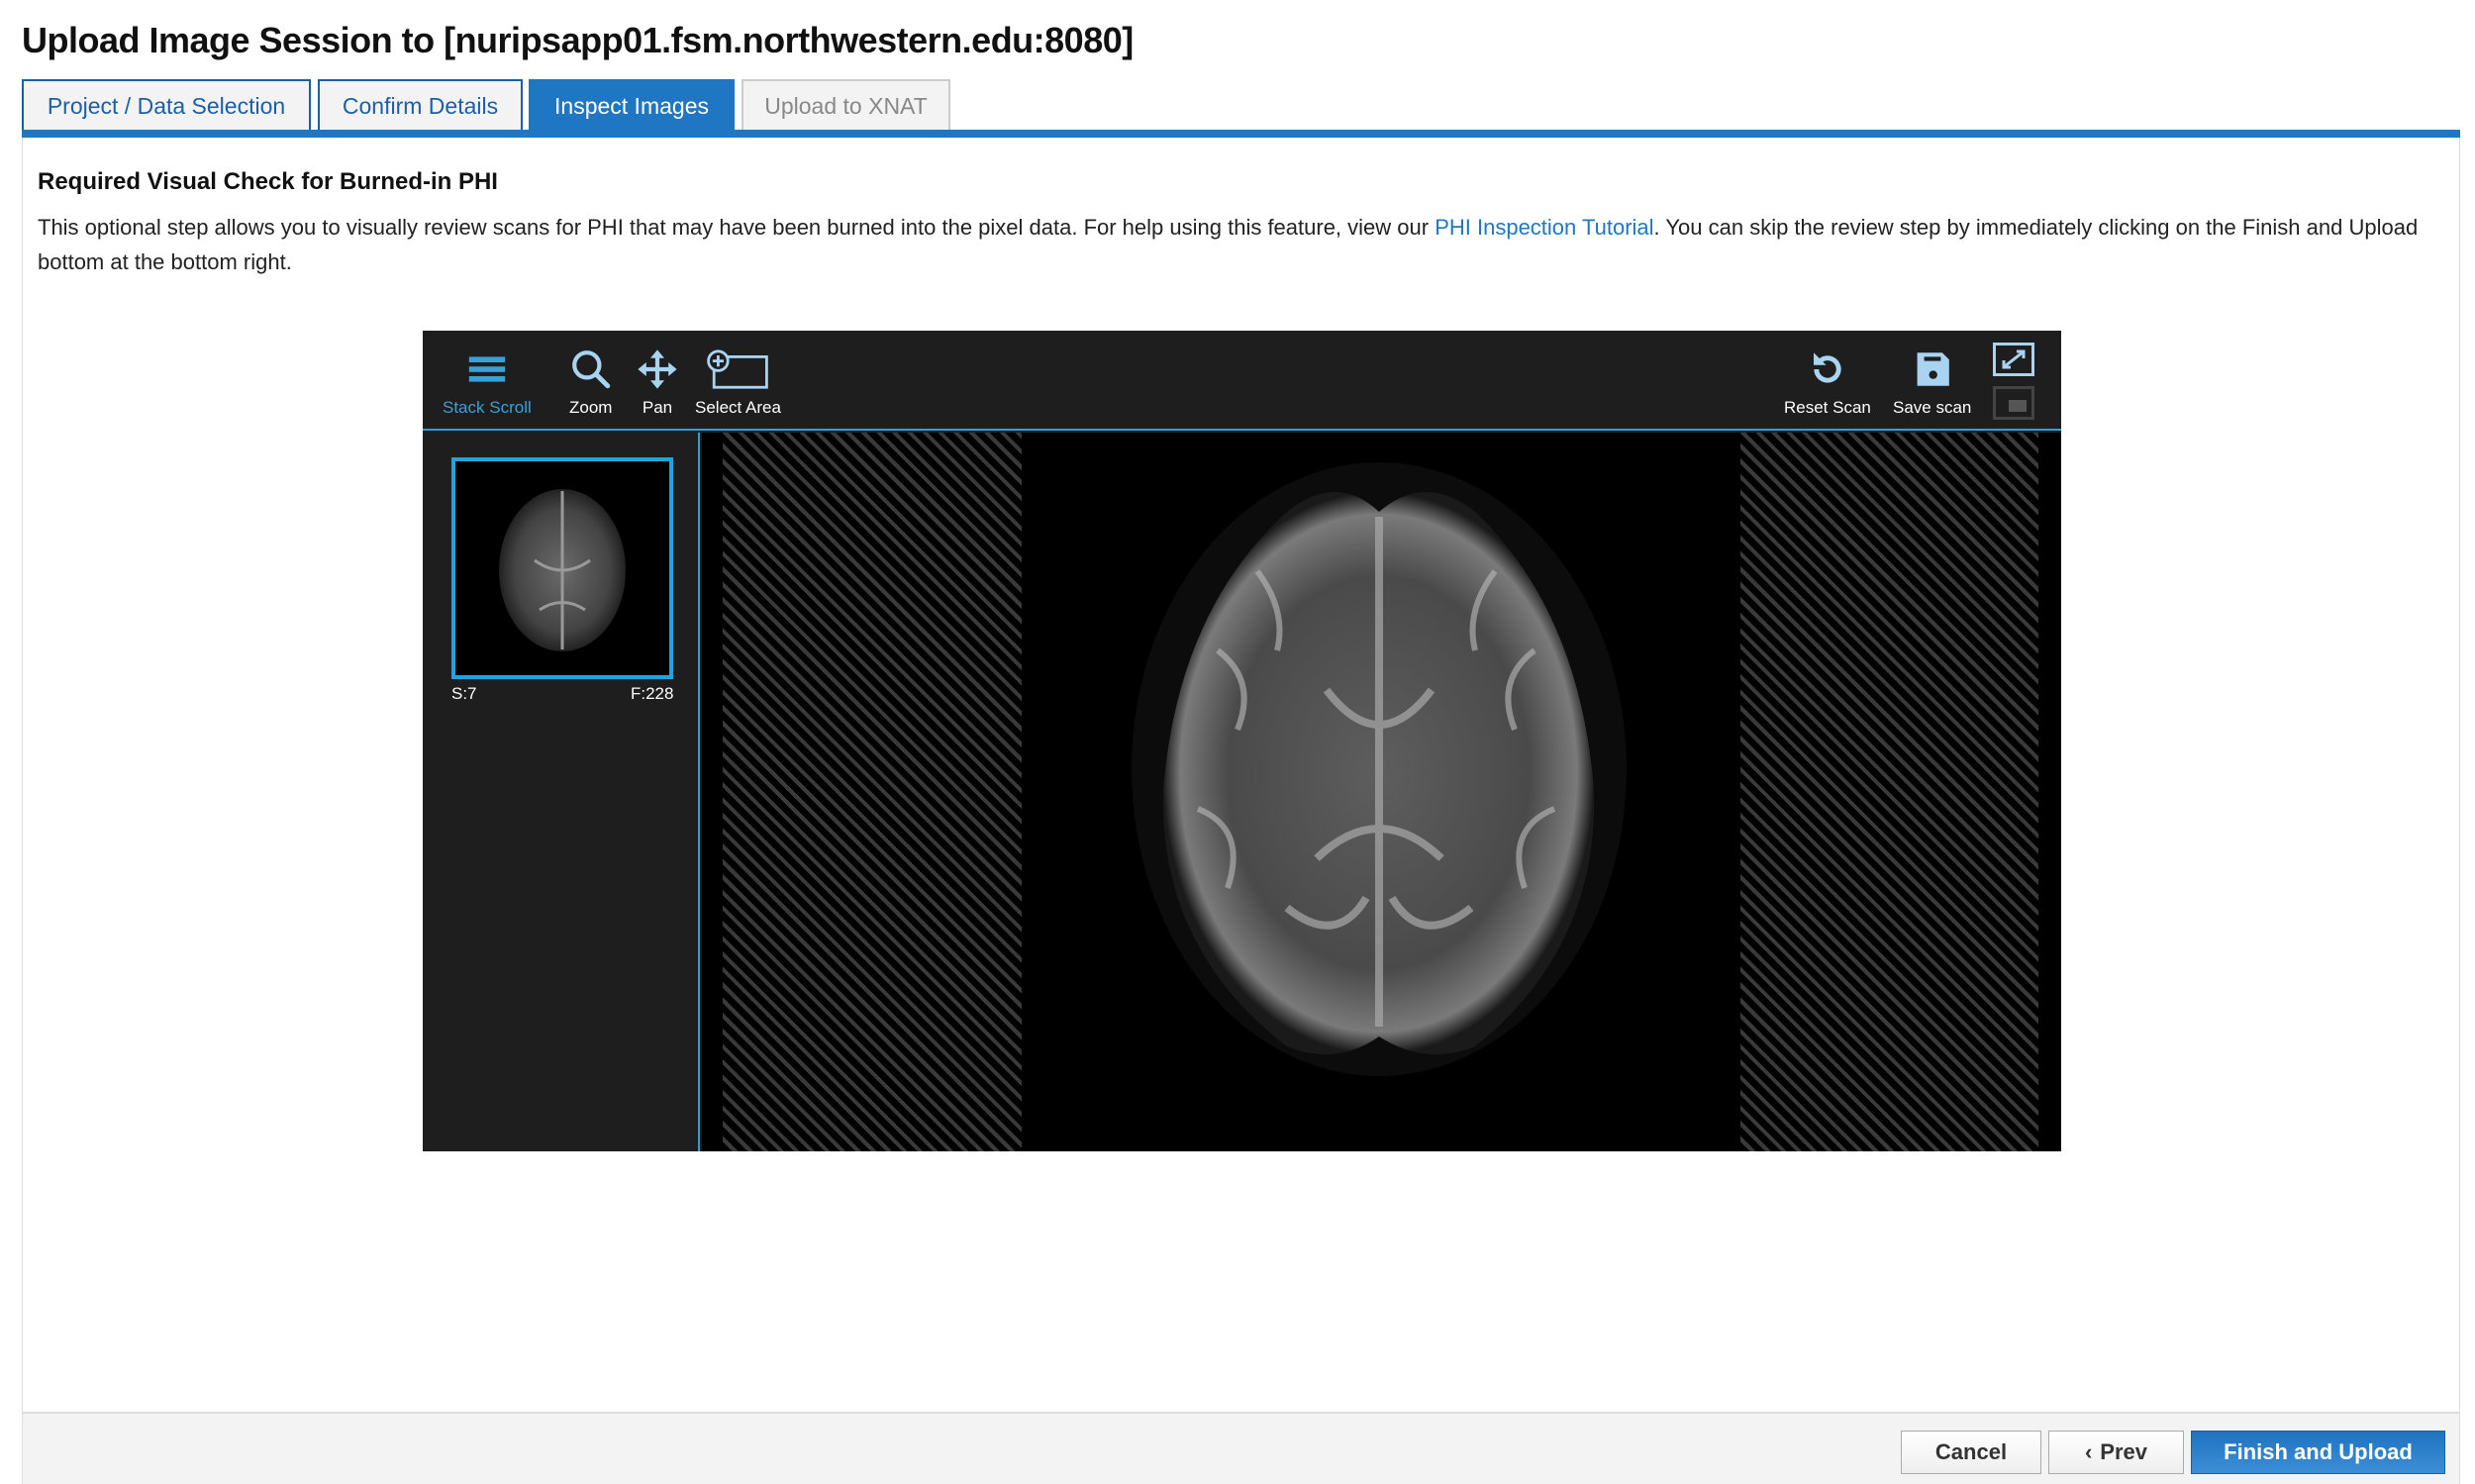 The width and height of the screenshot is (2475, 1484). I want to click on tab-inspect-images: Inspect Images, so click(632, 105).